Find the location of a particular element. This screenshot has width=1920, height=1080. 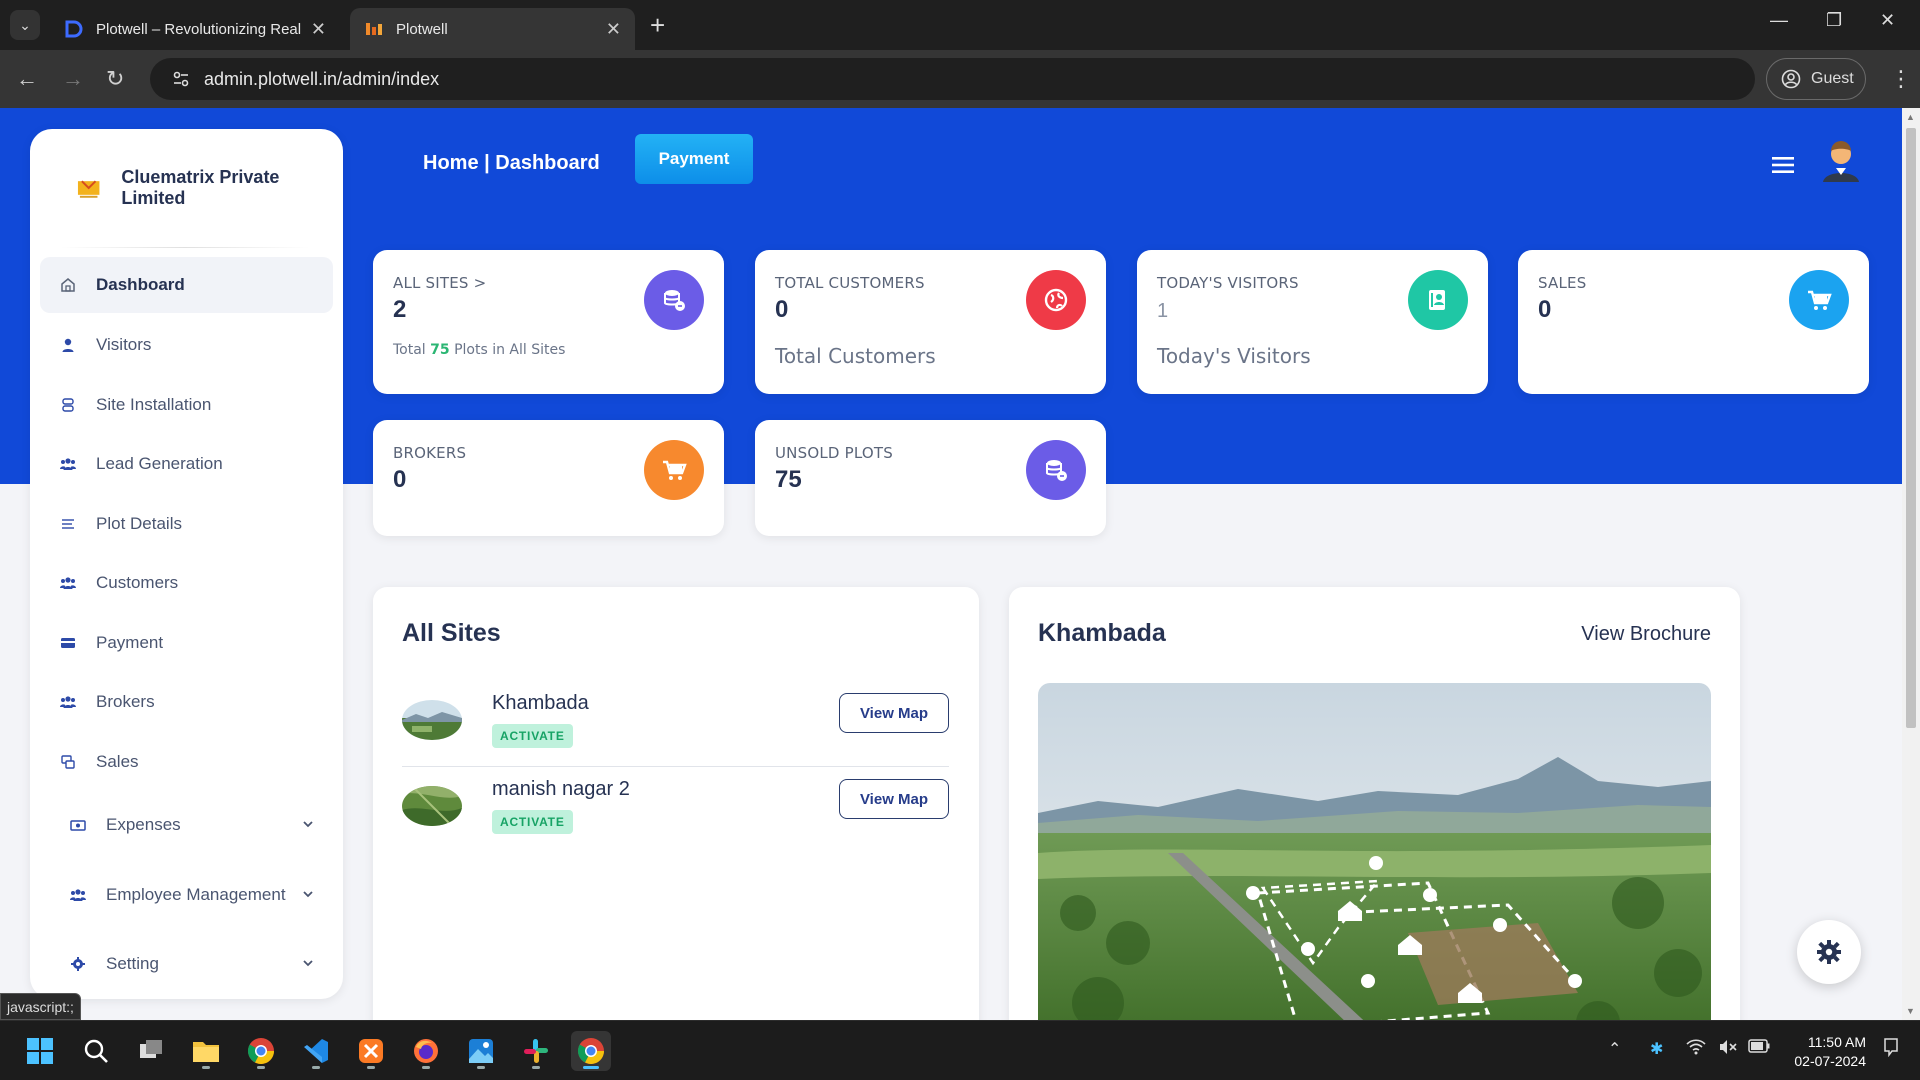

sidebar-item-visitors: Visitors is located at coordinates (186, 345).